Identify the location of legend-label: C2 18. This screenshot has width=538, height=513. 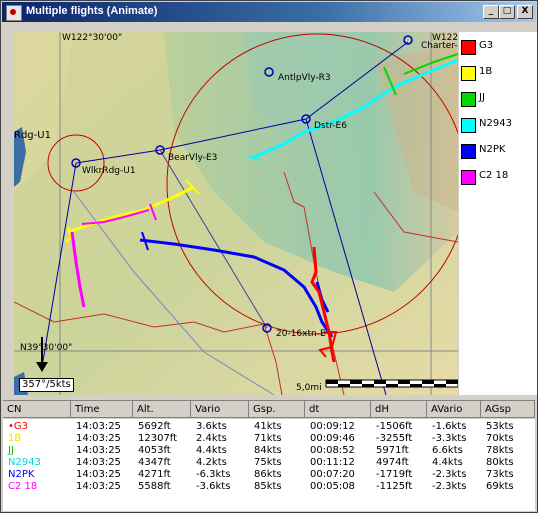
(494, 175).